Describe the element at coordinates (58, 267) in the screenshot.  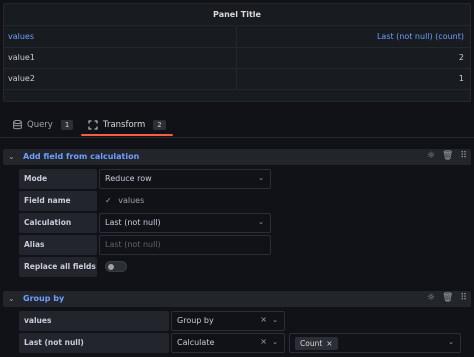
I see `replace-all-label: Replace all fields` at that location.